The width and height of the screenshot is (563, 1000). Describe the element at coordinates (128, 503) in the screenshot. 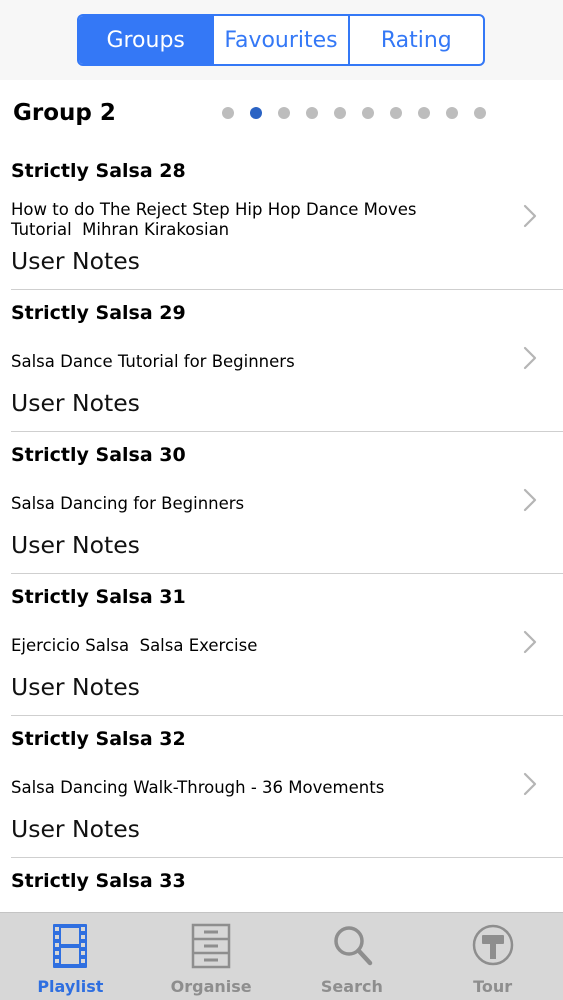

I see `item-subtitle: Salsa Dancing for Beginners` at that location.